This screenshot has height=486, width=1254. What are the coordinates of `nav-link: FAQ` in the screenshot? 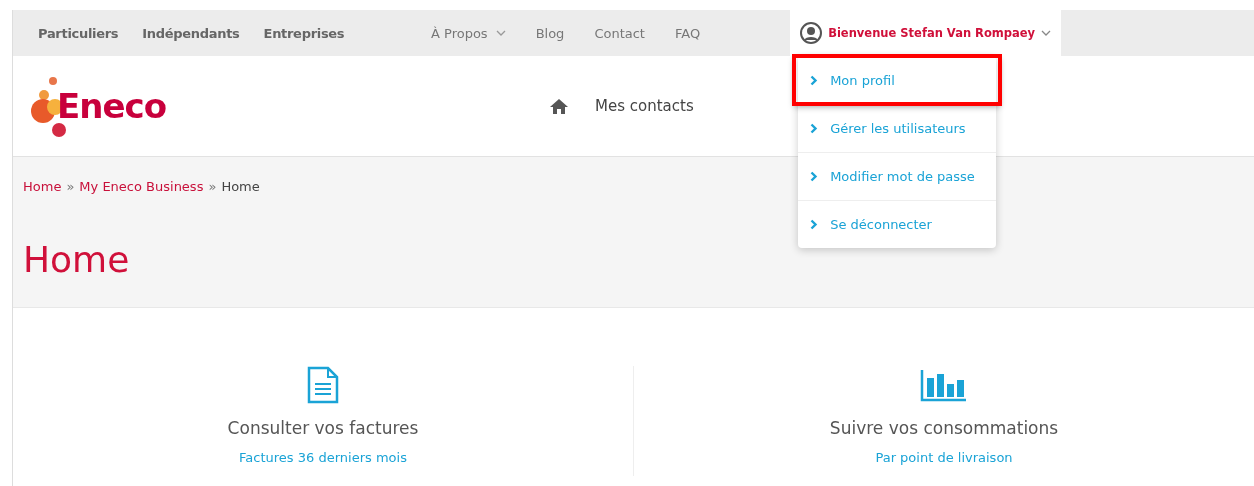 It's located at (687, 33).